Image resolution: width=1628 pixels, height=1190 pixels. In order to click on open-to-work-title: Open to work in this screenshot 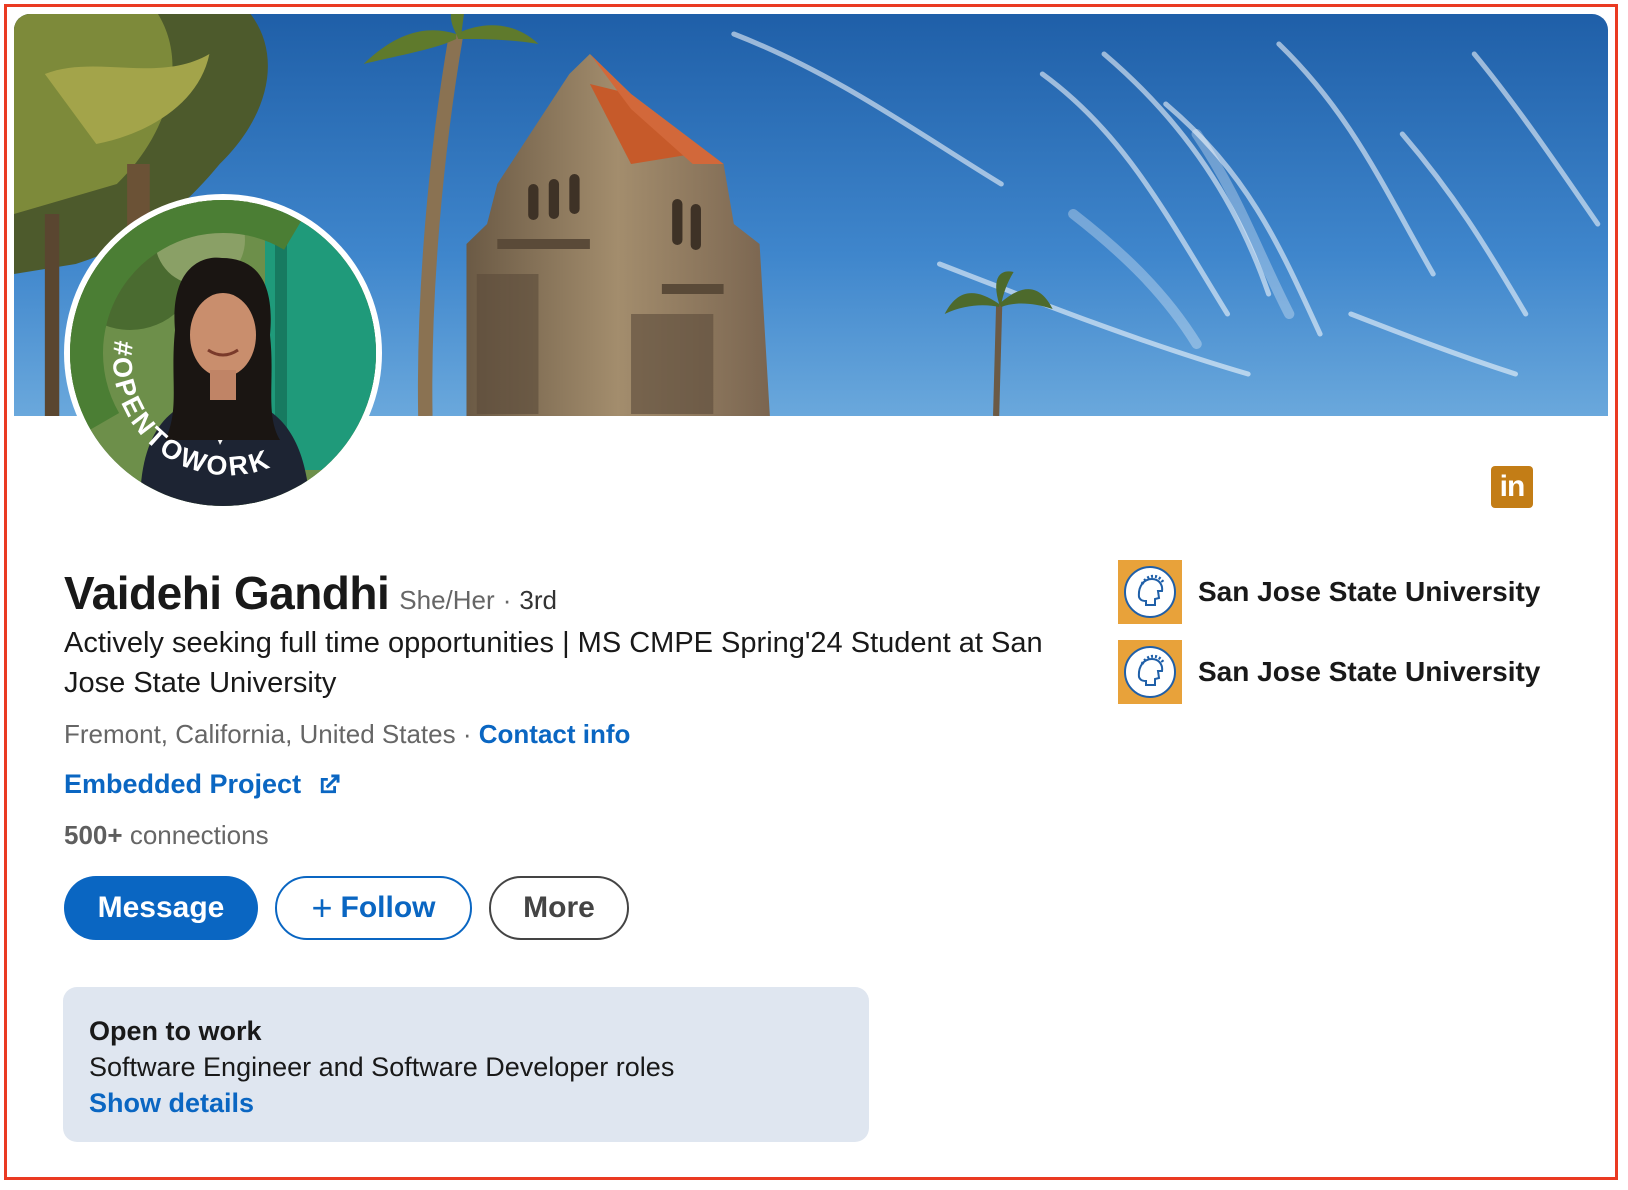, I will do `click(175, 1031)`.